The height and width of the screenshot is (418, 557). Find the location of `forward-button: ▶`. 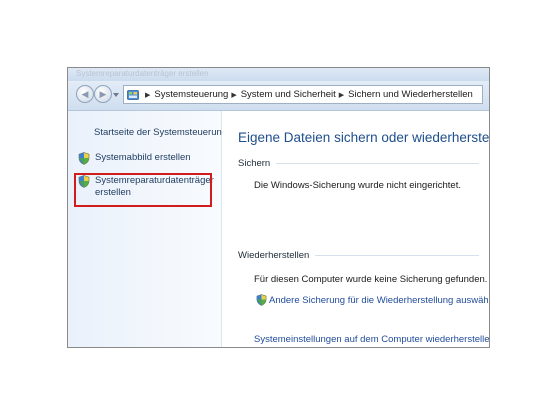

forward-button: ▶ is located at coordinates (103, 94).